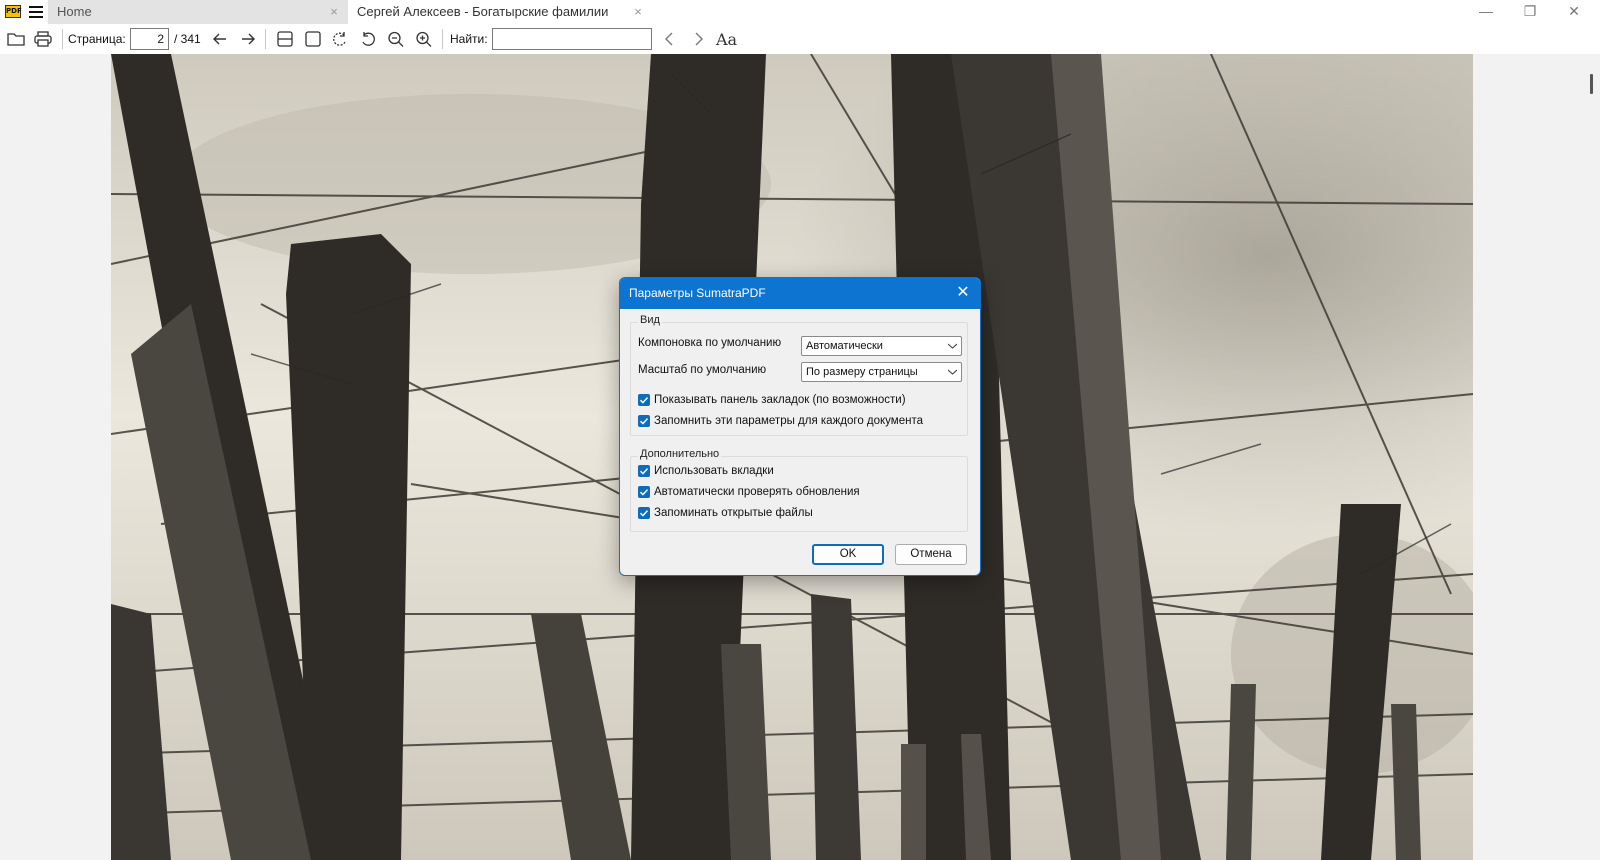  Describe the element at coordinates (963, 293) in the screenshot. I see `dialog-close-icon: ✕` at that location.